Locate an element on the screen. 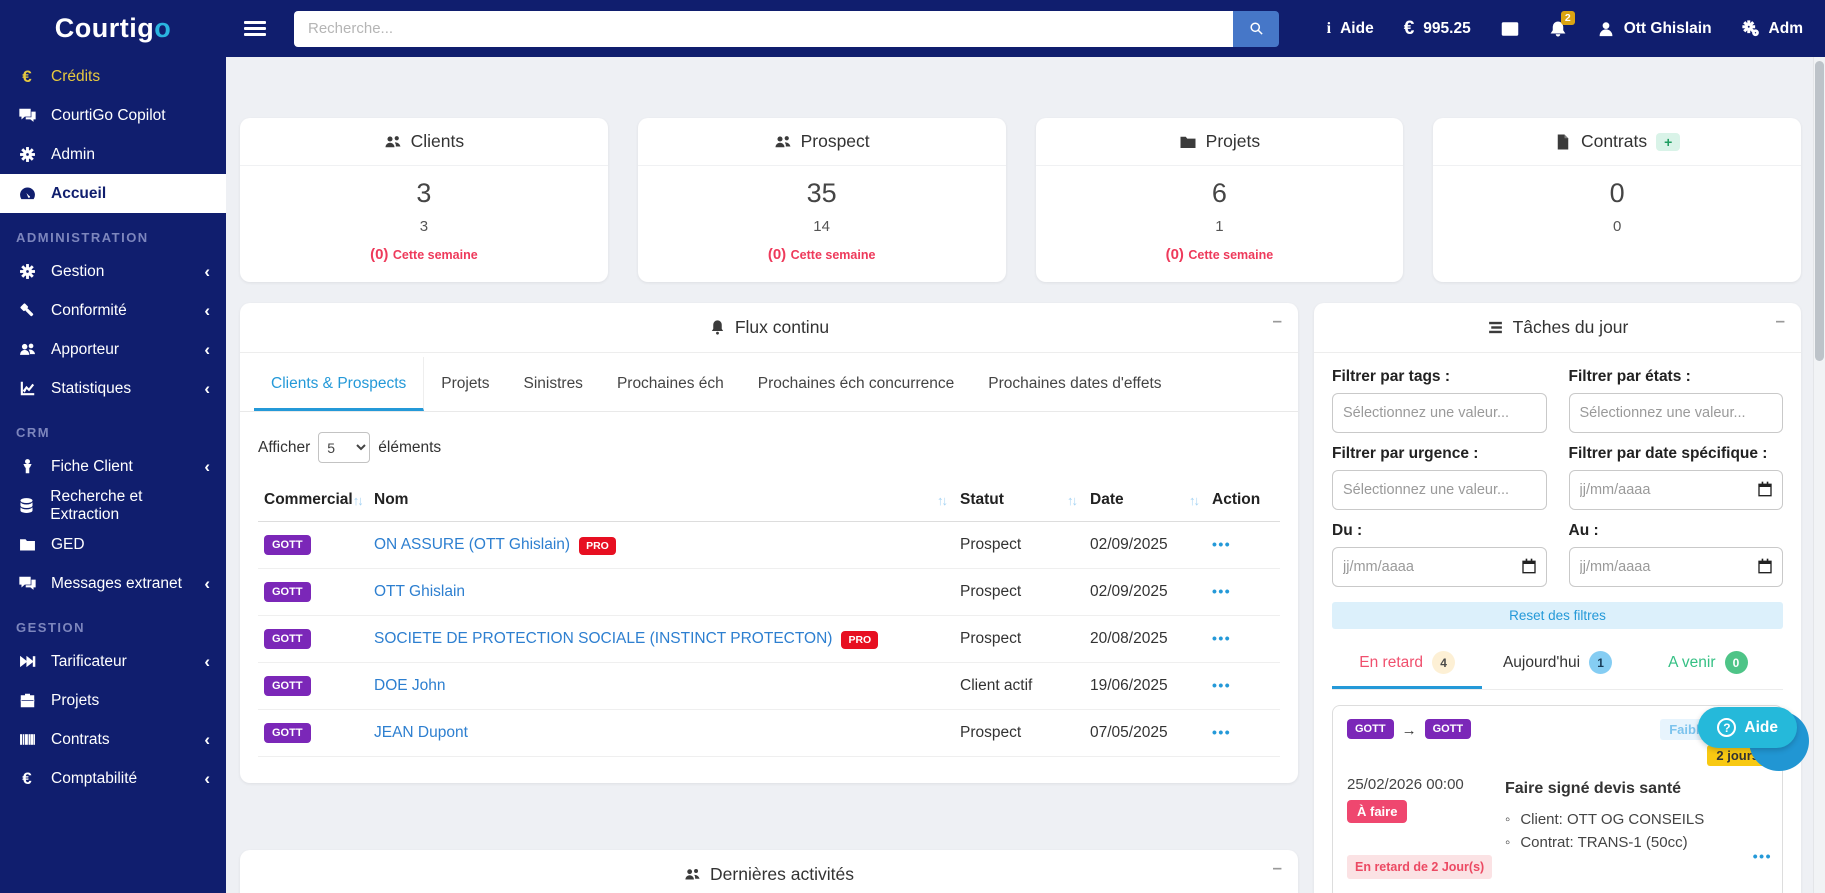  column-header-statut: Statut ↑↓ is located at coordinates (1025, 500).